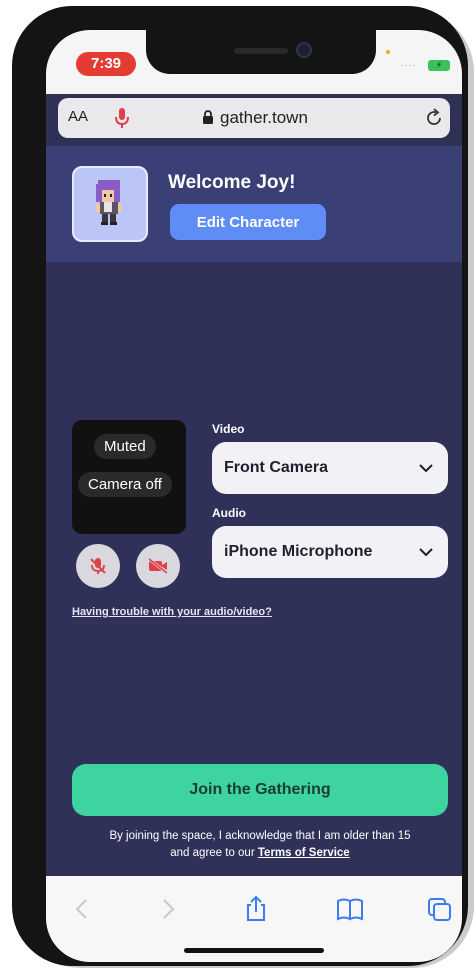 This screenshot has height=973, width=476. I want to click on toggle-microphone-button, so click(98, 566).